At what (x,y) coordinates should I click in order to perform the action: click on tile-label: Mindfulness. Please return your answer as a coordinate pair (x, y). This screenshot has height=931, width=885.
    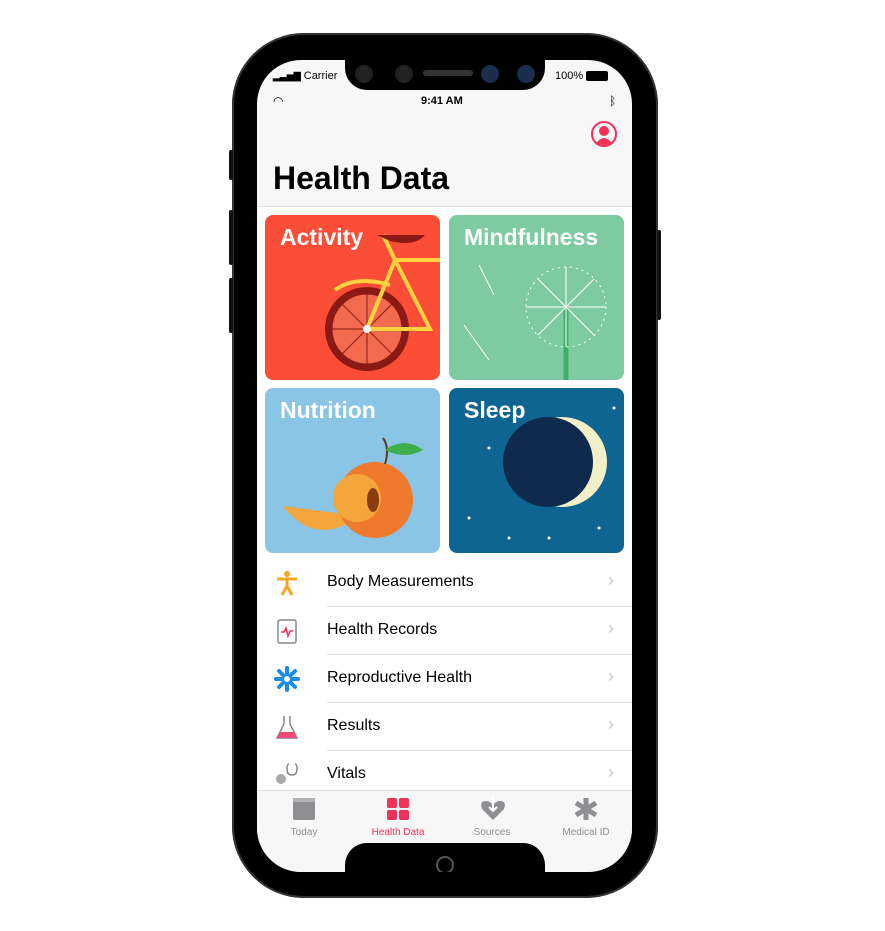
    Looking at the image, I should click on (531, 237).